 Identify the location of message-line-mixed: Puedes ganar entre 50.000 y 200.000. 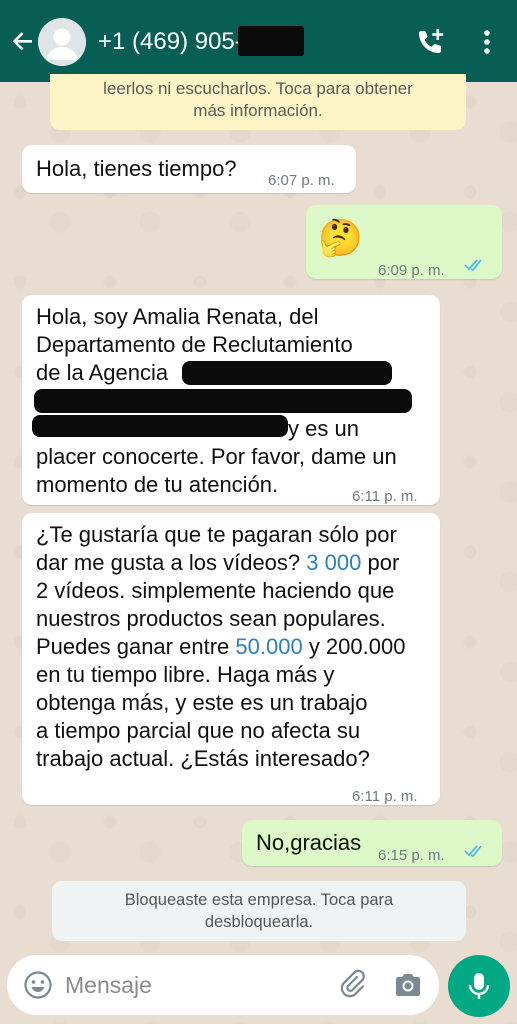
(220, 647).